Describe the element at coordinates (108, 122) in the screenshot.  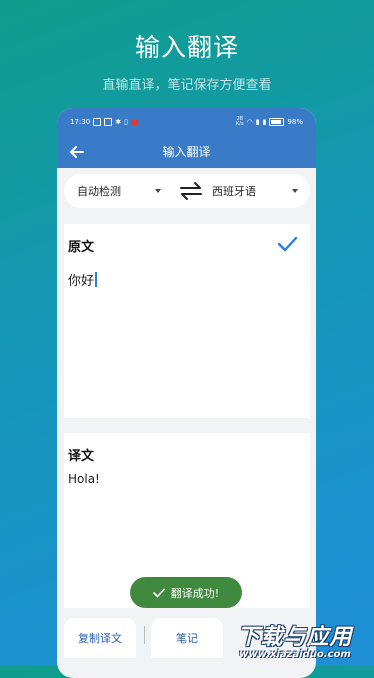
I see `app-notification-icon` at that location.